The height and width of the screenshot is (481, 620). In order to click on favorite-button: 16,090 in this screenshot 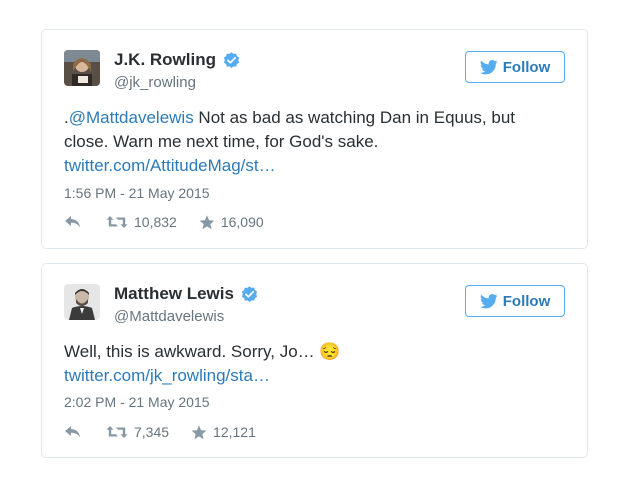, I will do `click(231, 222)`.